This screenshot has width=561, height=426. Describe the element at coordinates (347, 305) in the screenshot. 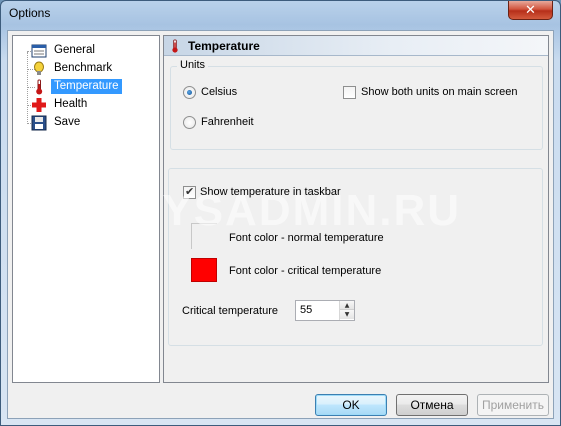

I see `spin-up-button: ▲` at that location.